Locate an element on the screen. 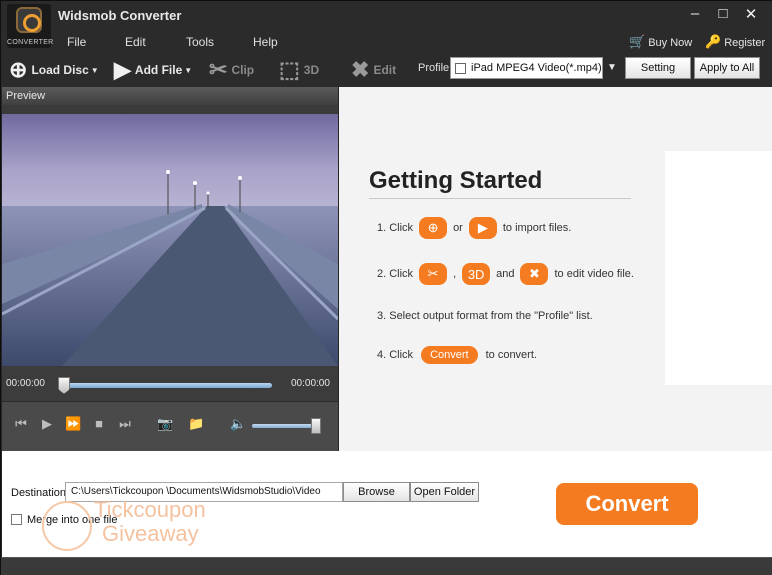 The height and width of the screenshot is (575, 772). cart-icon: 🛒 is located at coordinates (637, 41).